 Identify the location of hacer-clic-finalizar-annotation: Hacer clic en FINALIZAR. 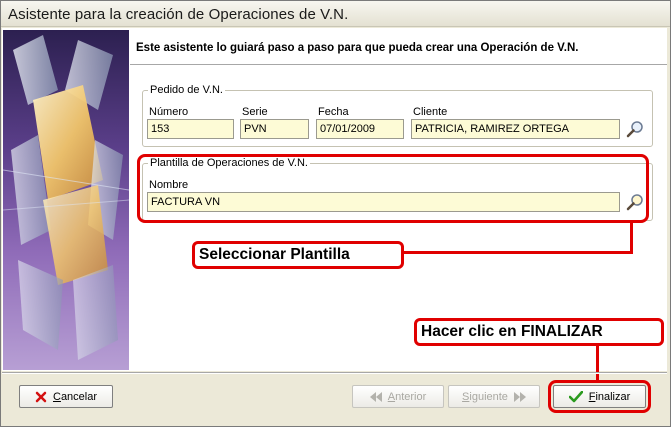
(539, 332).